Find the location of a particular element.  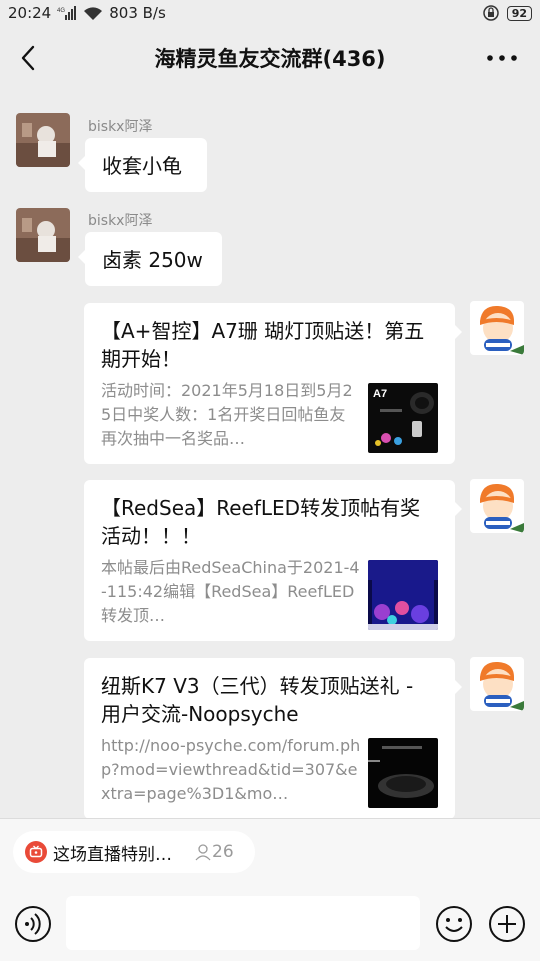

card-thumbnail: A7 is located at coordinates (403, 418).